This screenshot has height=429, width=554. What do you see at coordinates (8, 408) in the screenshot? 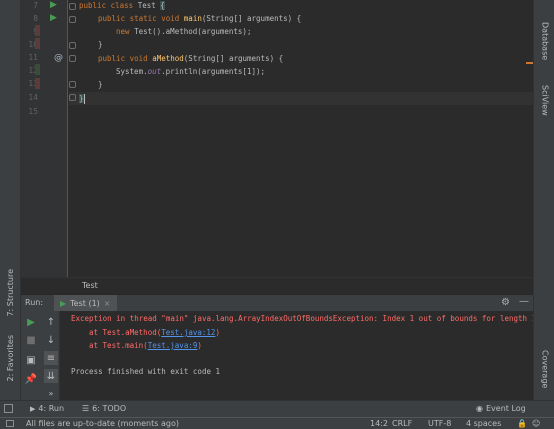
I see `tool-windows-icon` at bounding box center [8, 408].